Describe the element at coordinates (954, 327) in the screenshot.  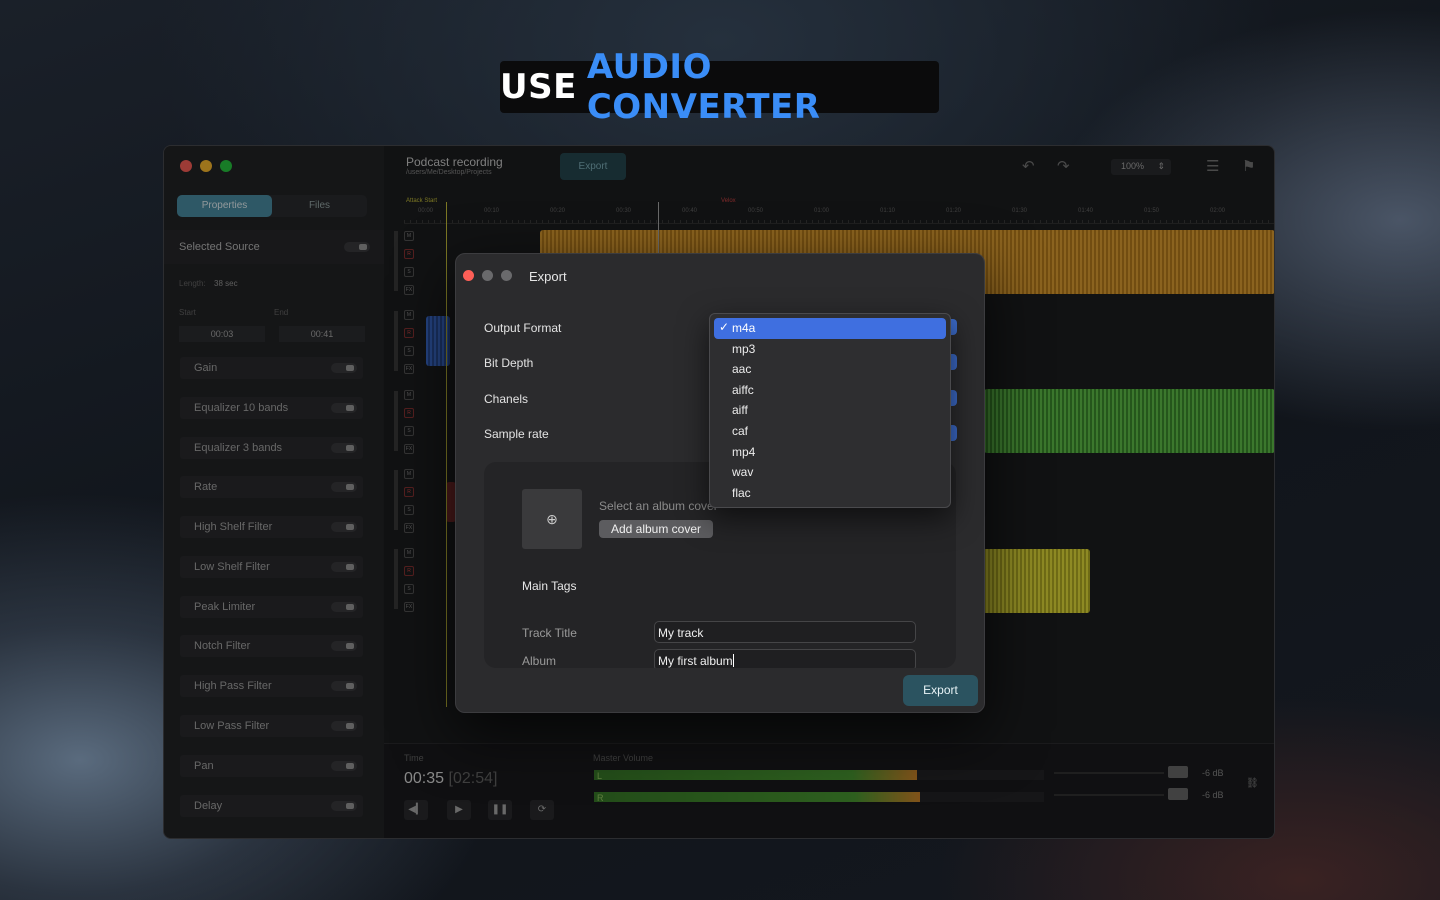
I see `output-format-select` at that location.